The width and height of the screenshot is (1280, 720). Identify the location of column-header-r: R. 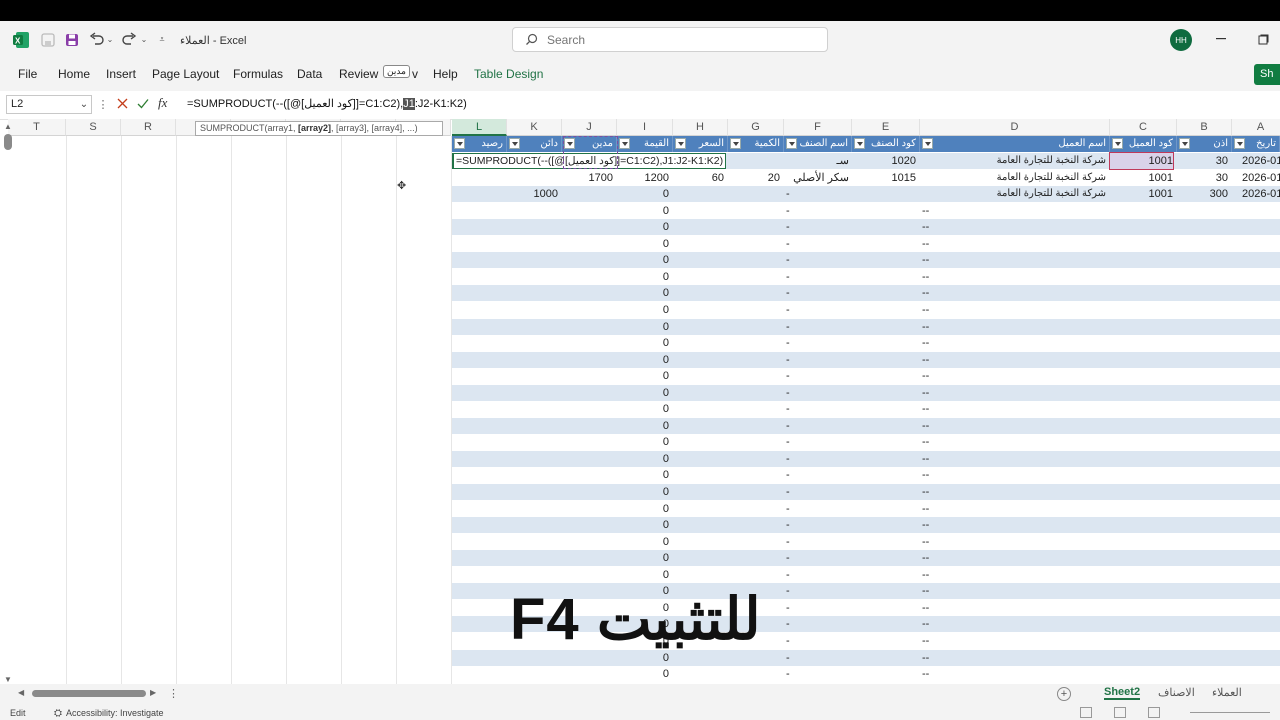
(148, 127).